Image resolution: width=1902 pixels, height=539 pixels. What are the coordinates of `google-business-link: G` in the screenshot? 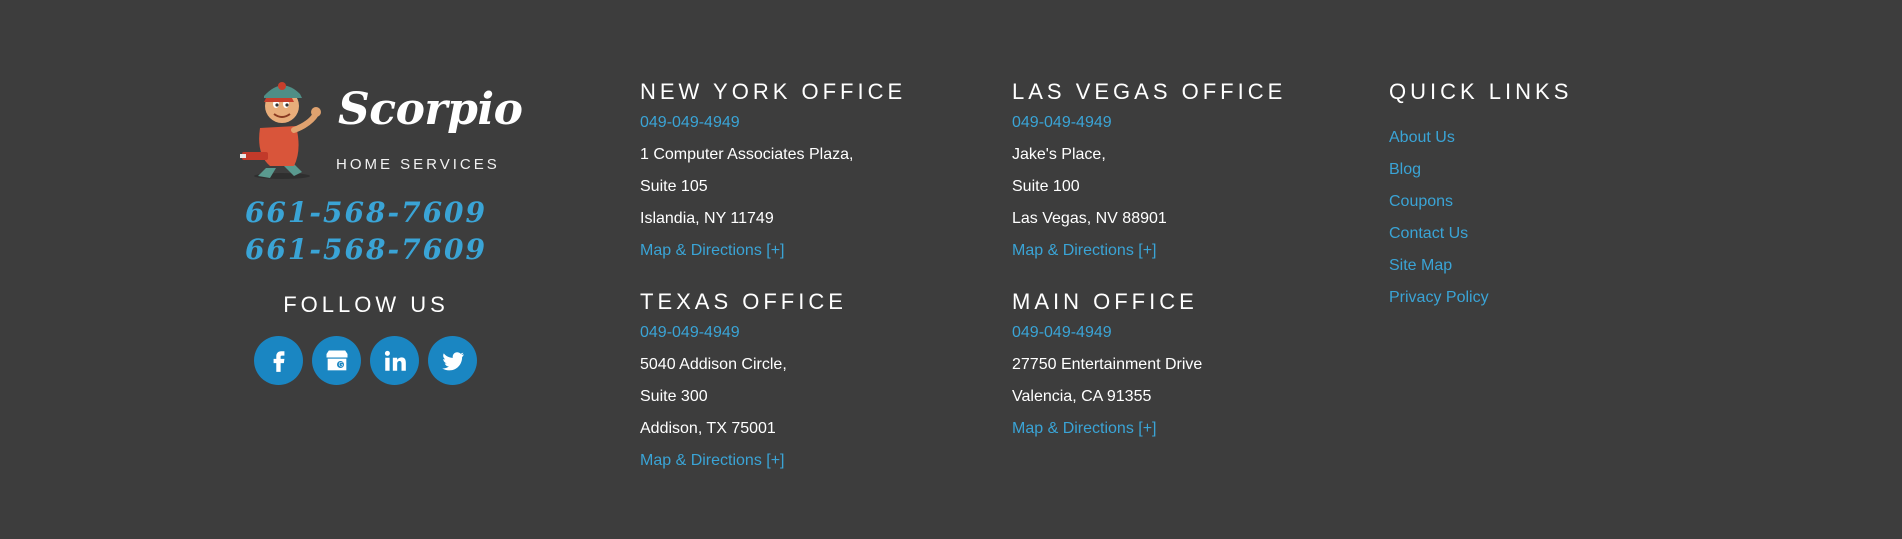 It's located at (336, 360).